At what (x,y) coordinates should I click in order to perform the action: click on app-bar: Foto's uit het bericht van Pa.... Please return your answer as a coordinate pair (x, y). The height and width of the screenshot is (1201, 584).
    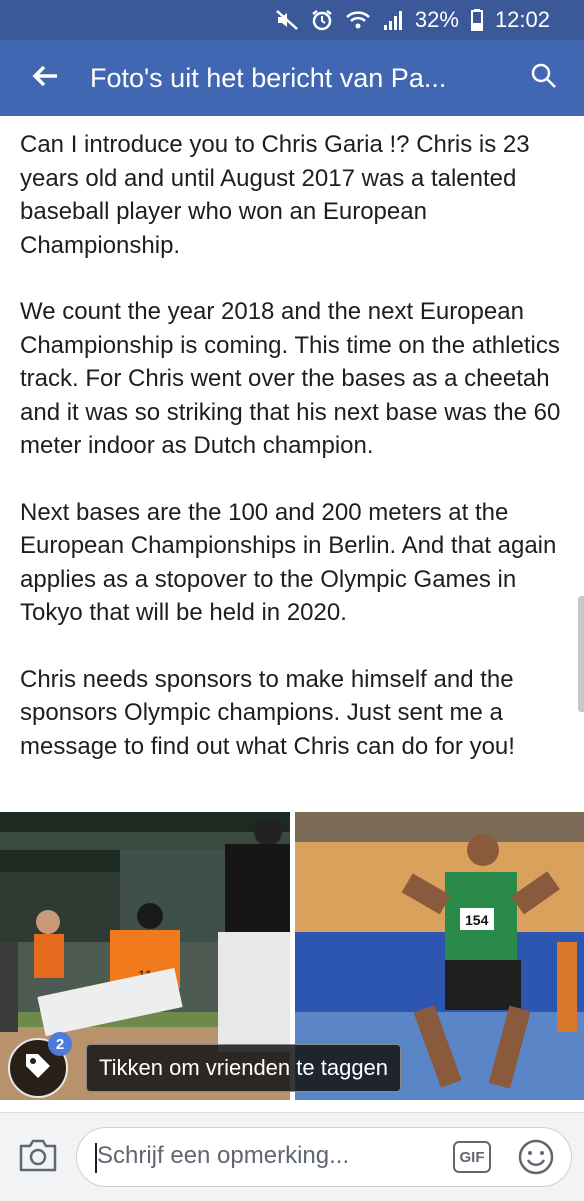
    Looking at the image, I should click on (292, 78).